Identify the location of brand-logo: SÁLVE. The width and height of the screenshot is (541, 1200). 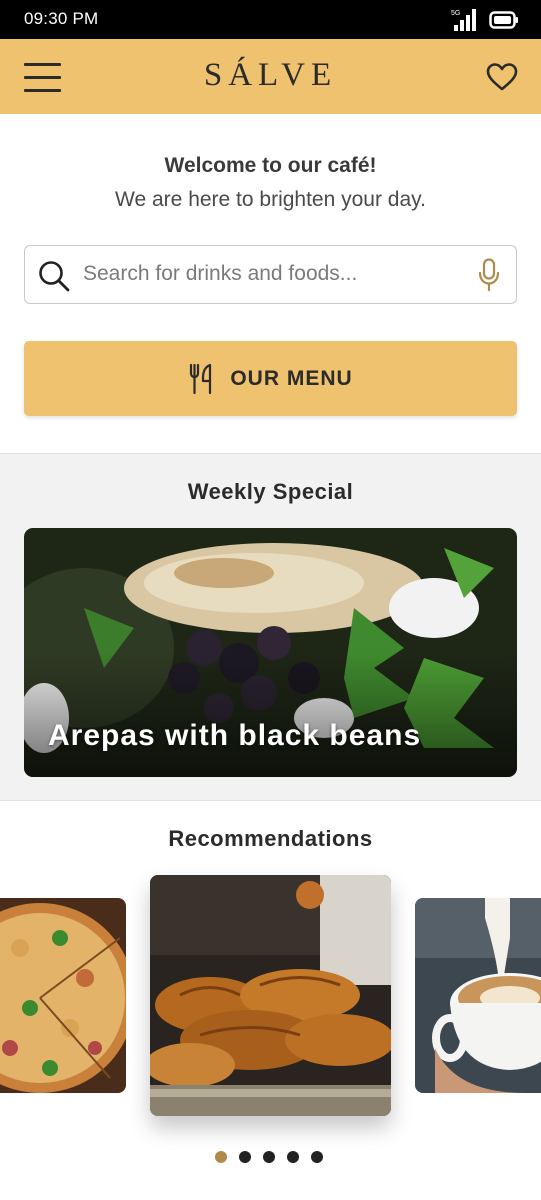
(270, 75).